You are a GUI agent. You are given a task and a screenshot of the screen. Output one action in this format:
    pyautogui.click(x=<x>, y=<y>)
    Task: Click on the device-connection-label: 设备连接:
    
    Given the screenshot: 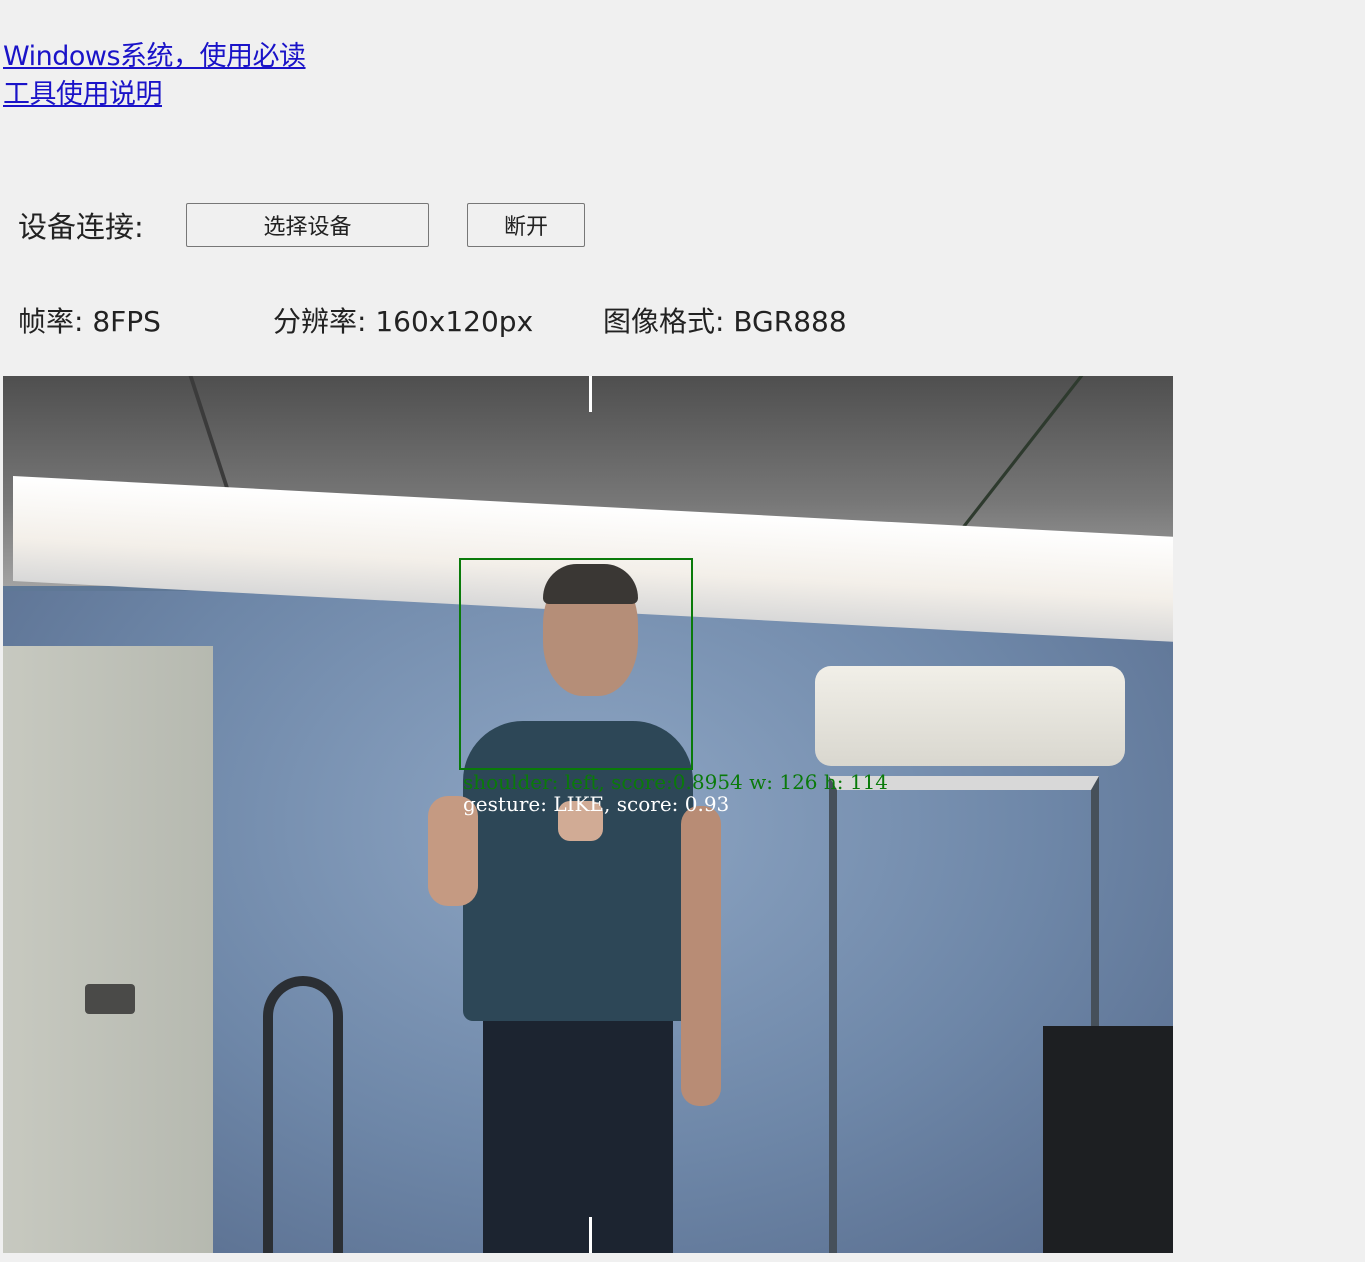 What is the action you would take?
    pyautogui.click(x=81, y=226)
    